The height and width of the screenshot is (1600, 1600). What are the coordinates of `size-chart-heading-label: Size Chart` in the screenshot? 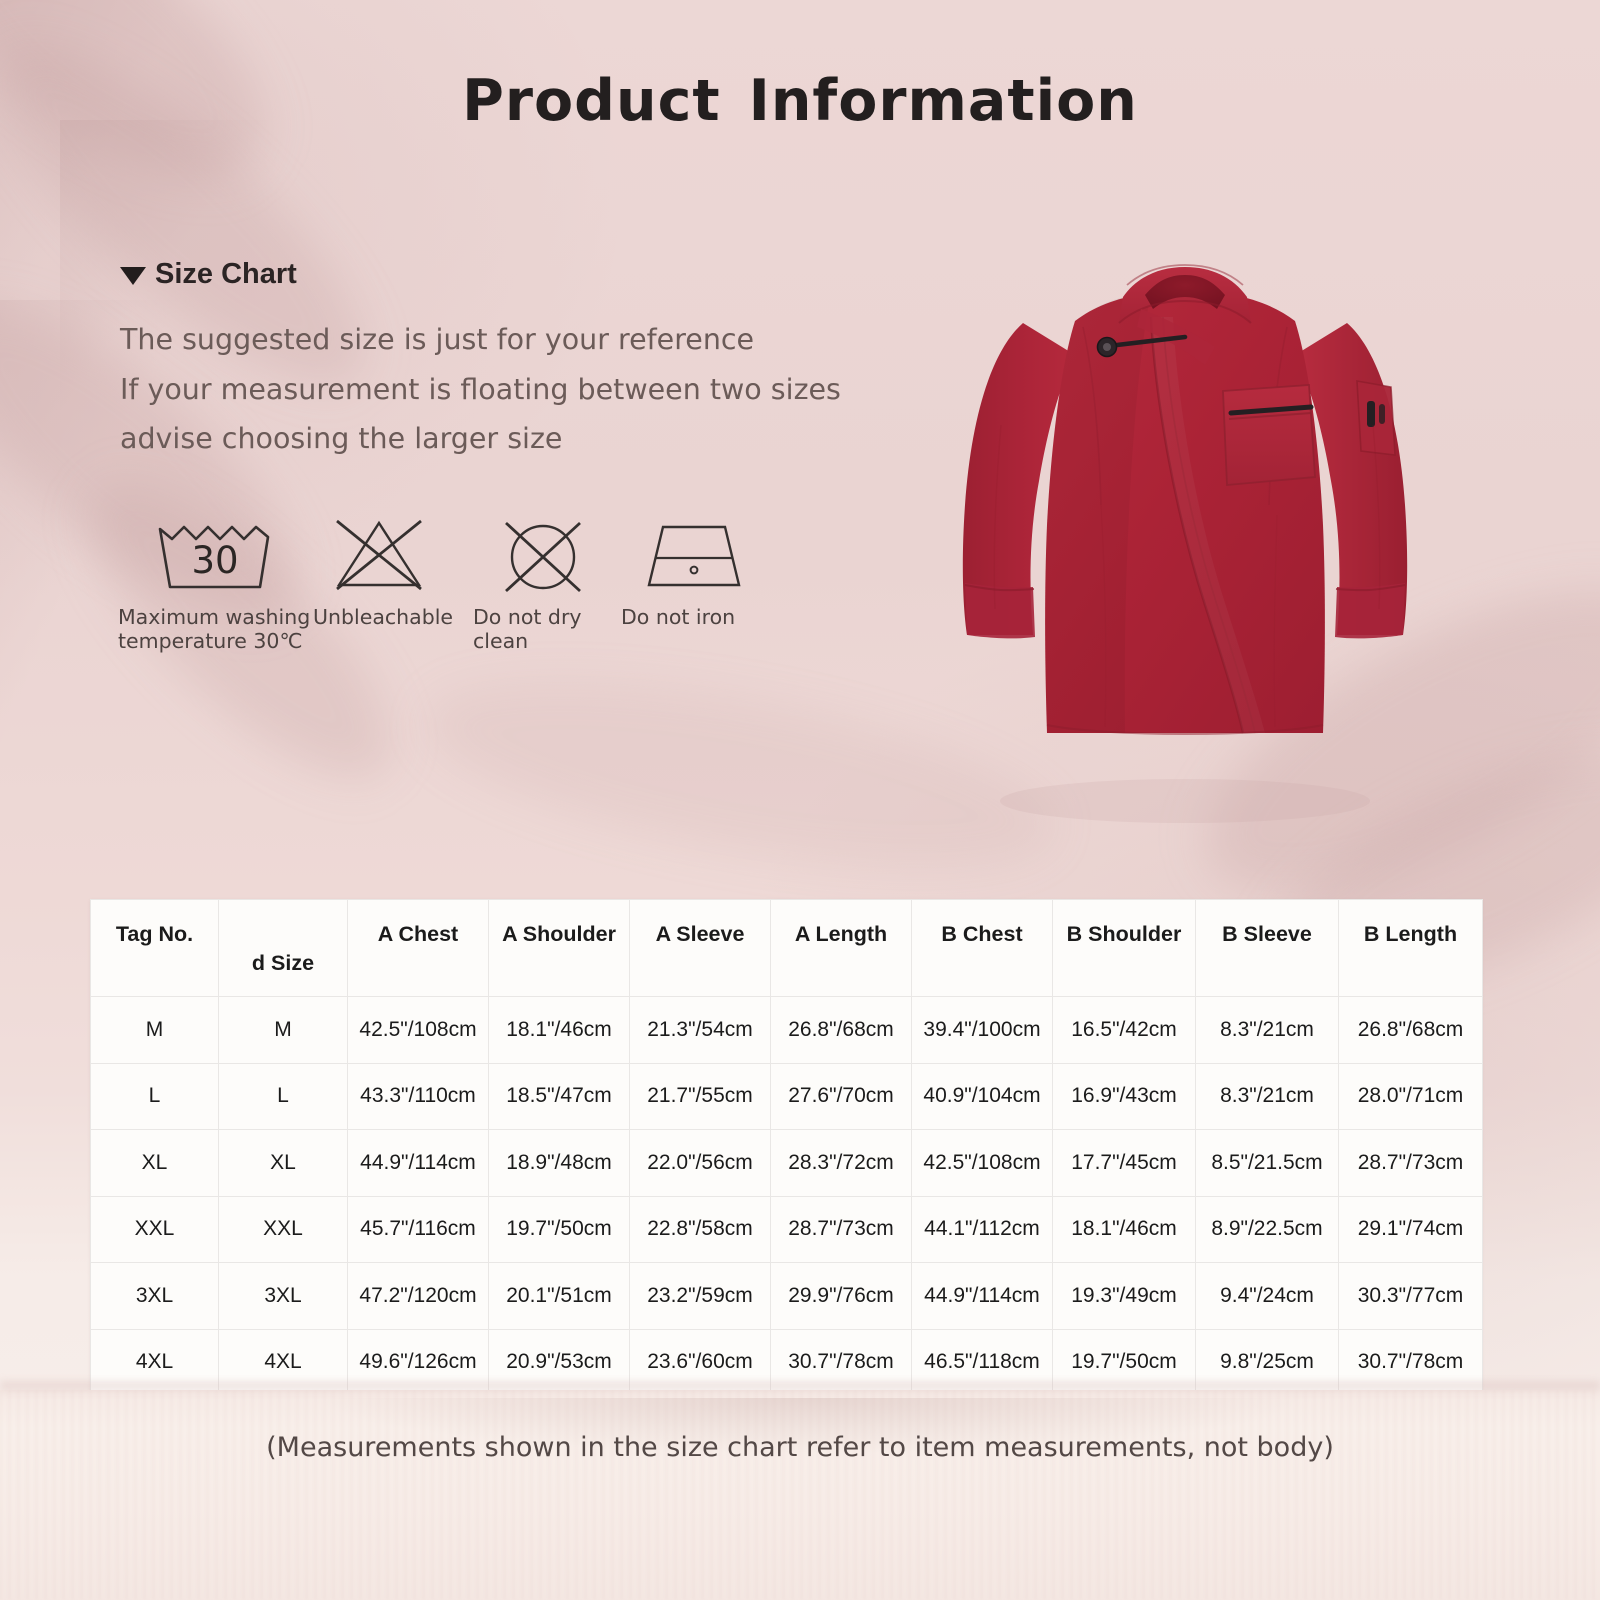 It's located at (226, 274).